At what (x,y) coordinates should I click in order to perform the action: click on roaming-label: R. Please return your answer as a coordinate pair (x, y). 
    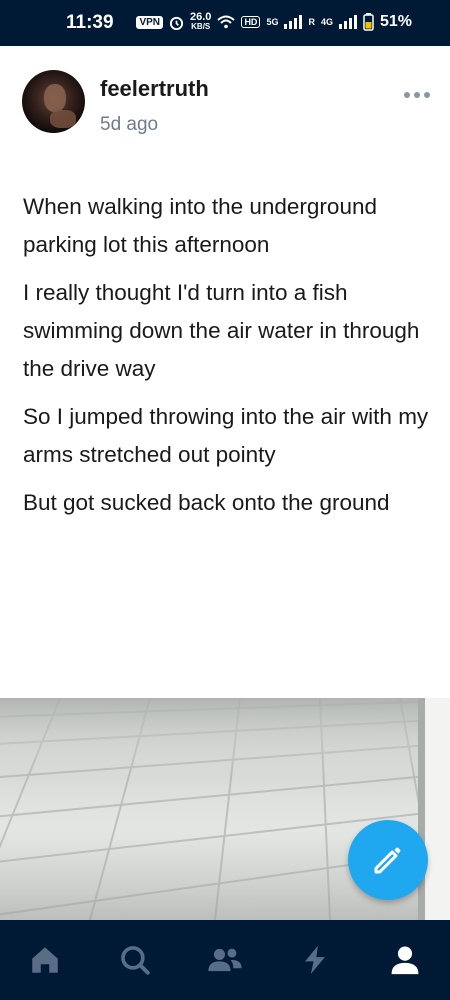
    Looking at the image, I should click on (311, 22).